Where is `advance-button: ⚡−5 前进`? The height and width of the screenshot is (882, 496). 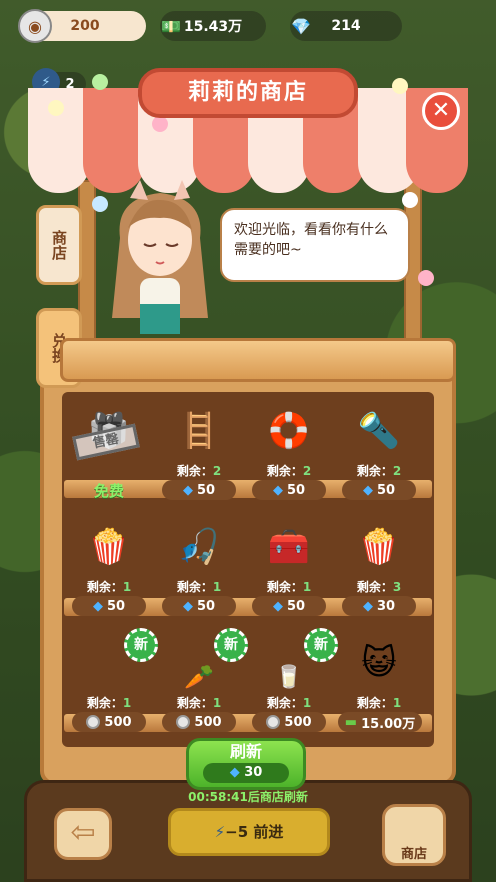 advance-button: ⚡−5 前进 is located at coordinates (249, 832).